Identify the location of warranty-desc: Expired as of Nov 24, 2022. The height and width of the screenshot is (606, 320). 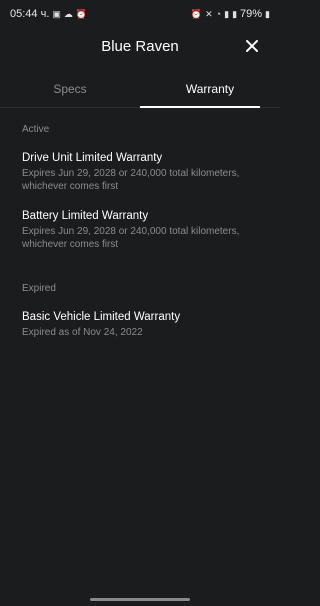
(82, 332).